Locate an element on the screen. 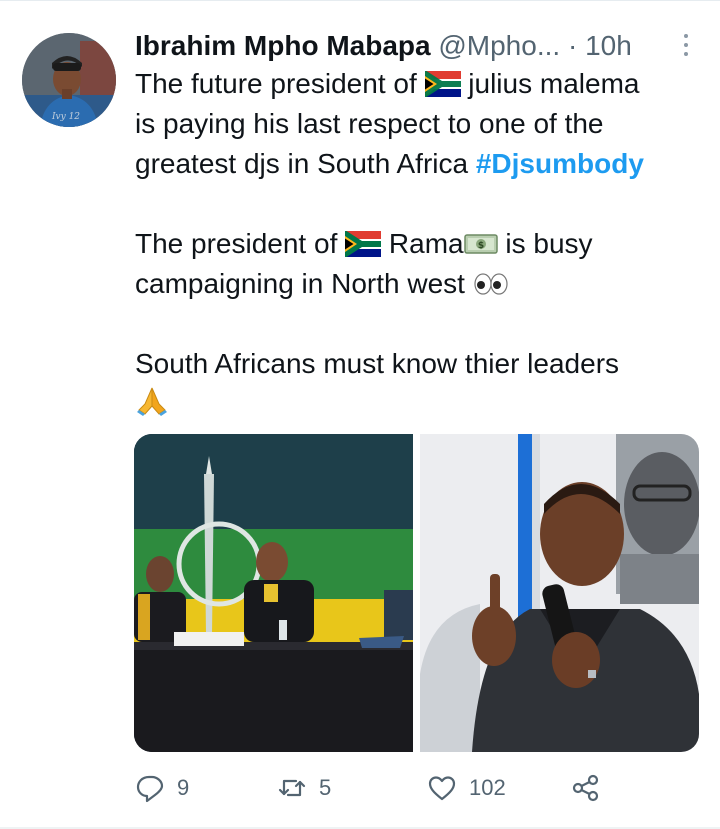  reply-button: 9 is located at coordinates (162, 788).